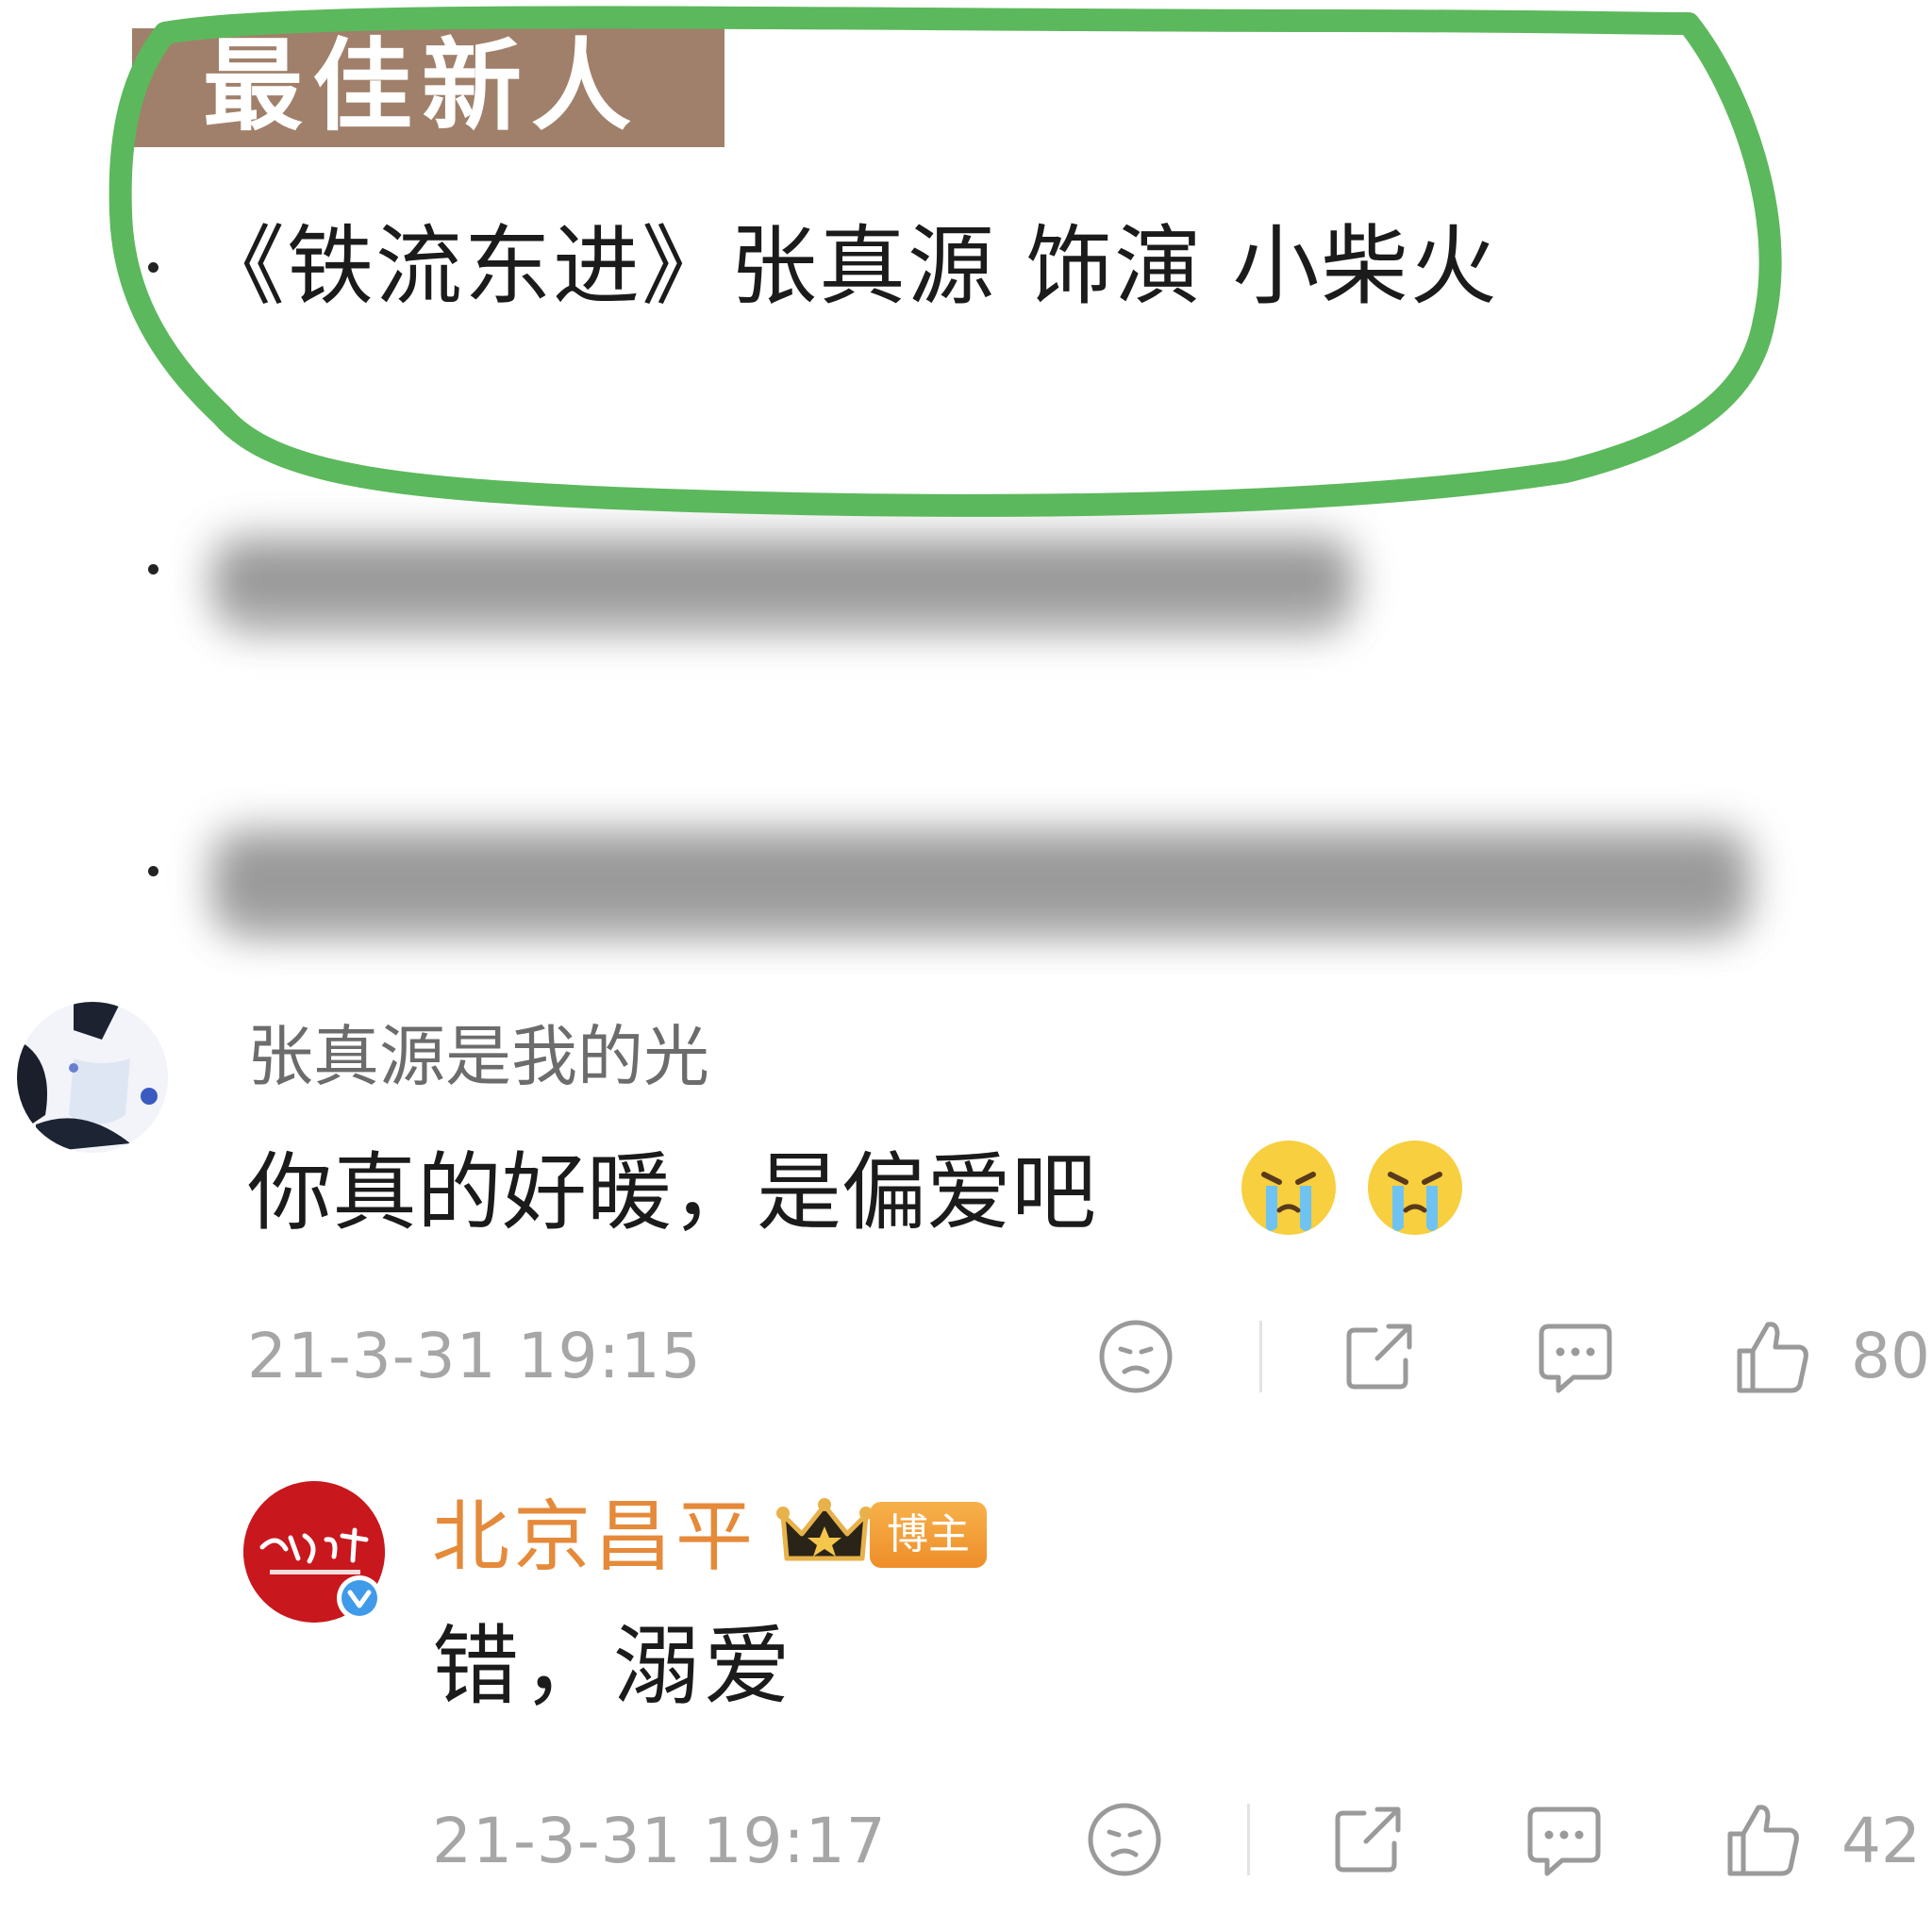 The width and height of the screenshot is (1932, 1932). What do you see at coordinates (478, 1057) in the screenshot?
I see `comment-username: 张真源是我的光` at bounding box center [478, 1057].